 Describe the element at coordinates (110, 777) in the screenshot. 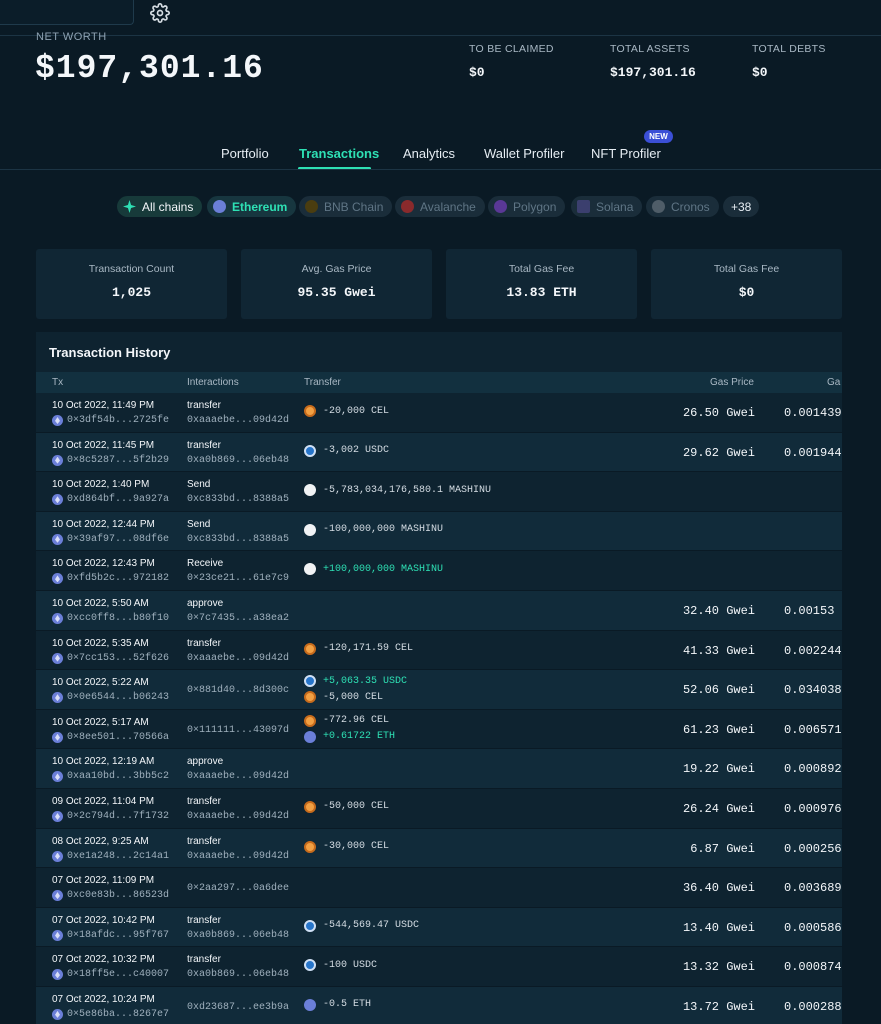

I see `tx-hash-link: 0xaa10bd...3bb5c2` at that location.